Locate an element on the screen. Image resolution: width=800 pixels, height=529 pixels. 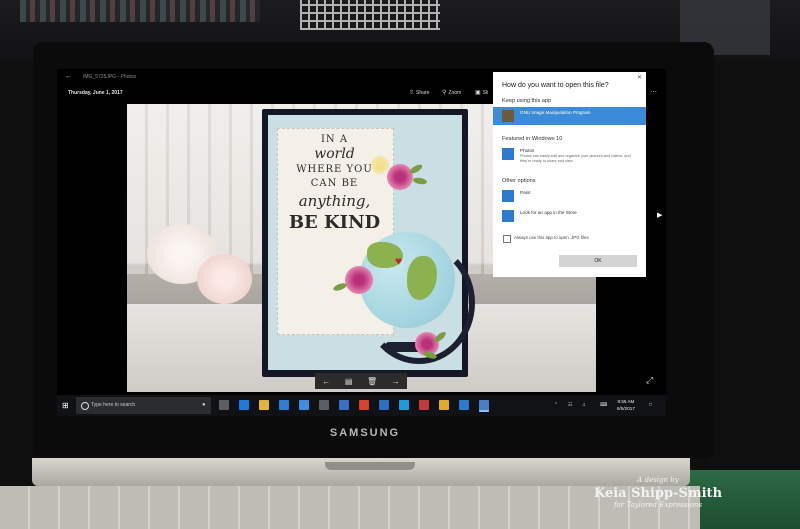
photos-icon is located at coordinates (508, 154).